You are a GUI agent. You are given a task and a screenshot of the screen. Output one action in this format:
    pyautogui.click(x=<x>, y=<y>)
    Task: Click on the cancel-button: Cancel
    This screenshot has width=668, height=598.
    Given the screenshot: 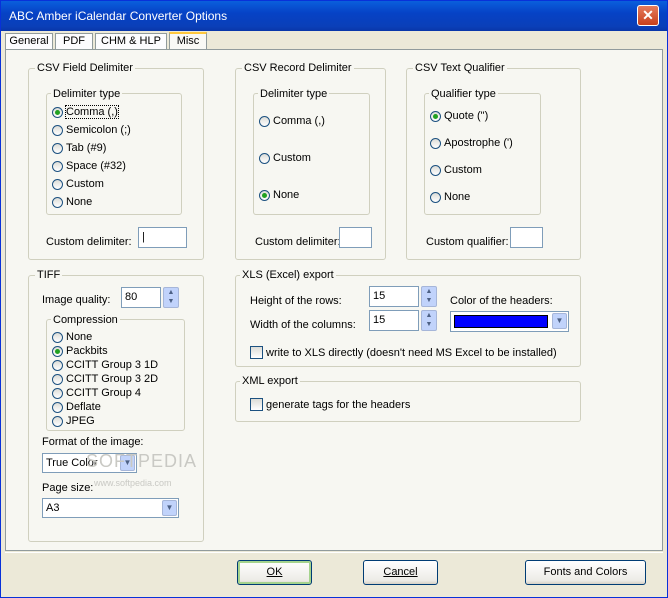 What is the action you would take?
    pyautogui.click(x=400, y=572)
    